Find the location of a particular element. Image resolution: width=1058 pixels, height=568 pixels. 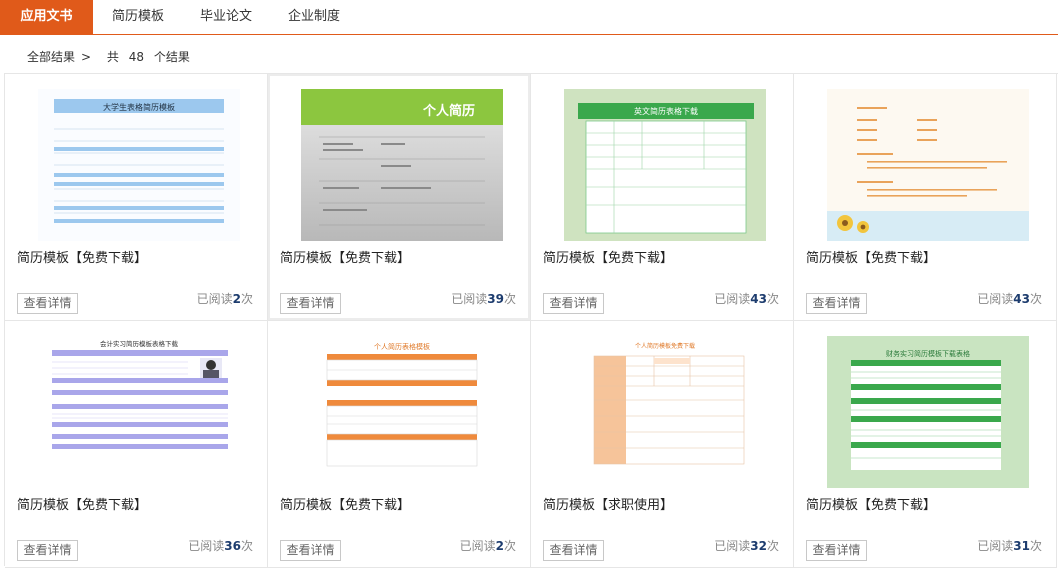

read-count: 已阅读39次 is located at coordinates (483, 299).